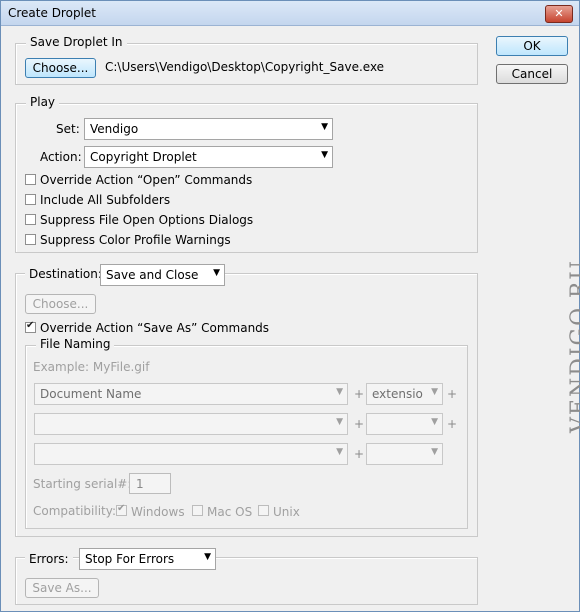  I want to click on close-icon: ✕, so click(559, 13).